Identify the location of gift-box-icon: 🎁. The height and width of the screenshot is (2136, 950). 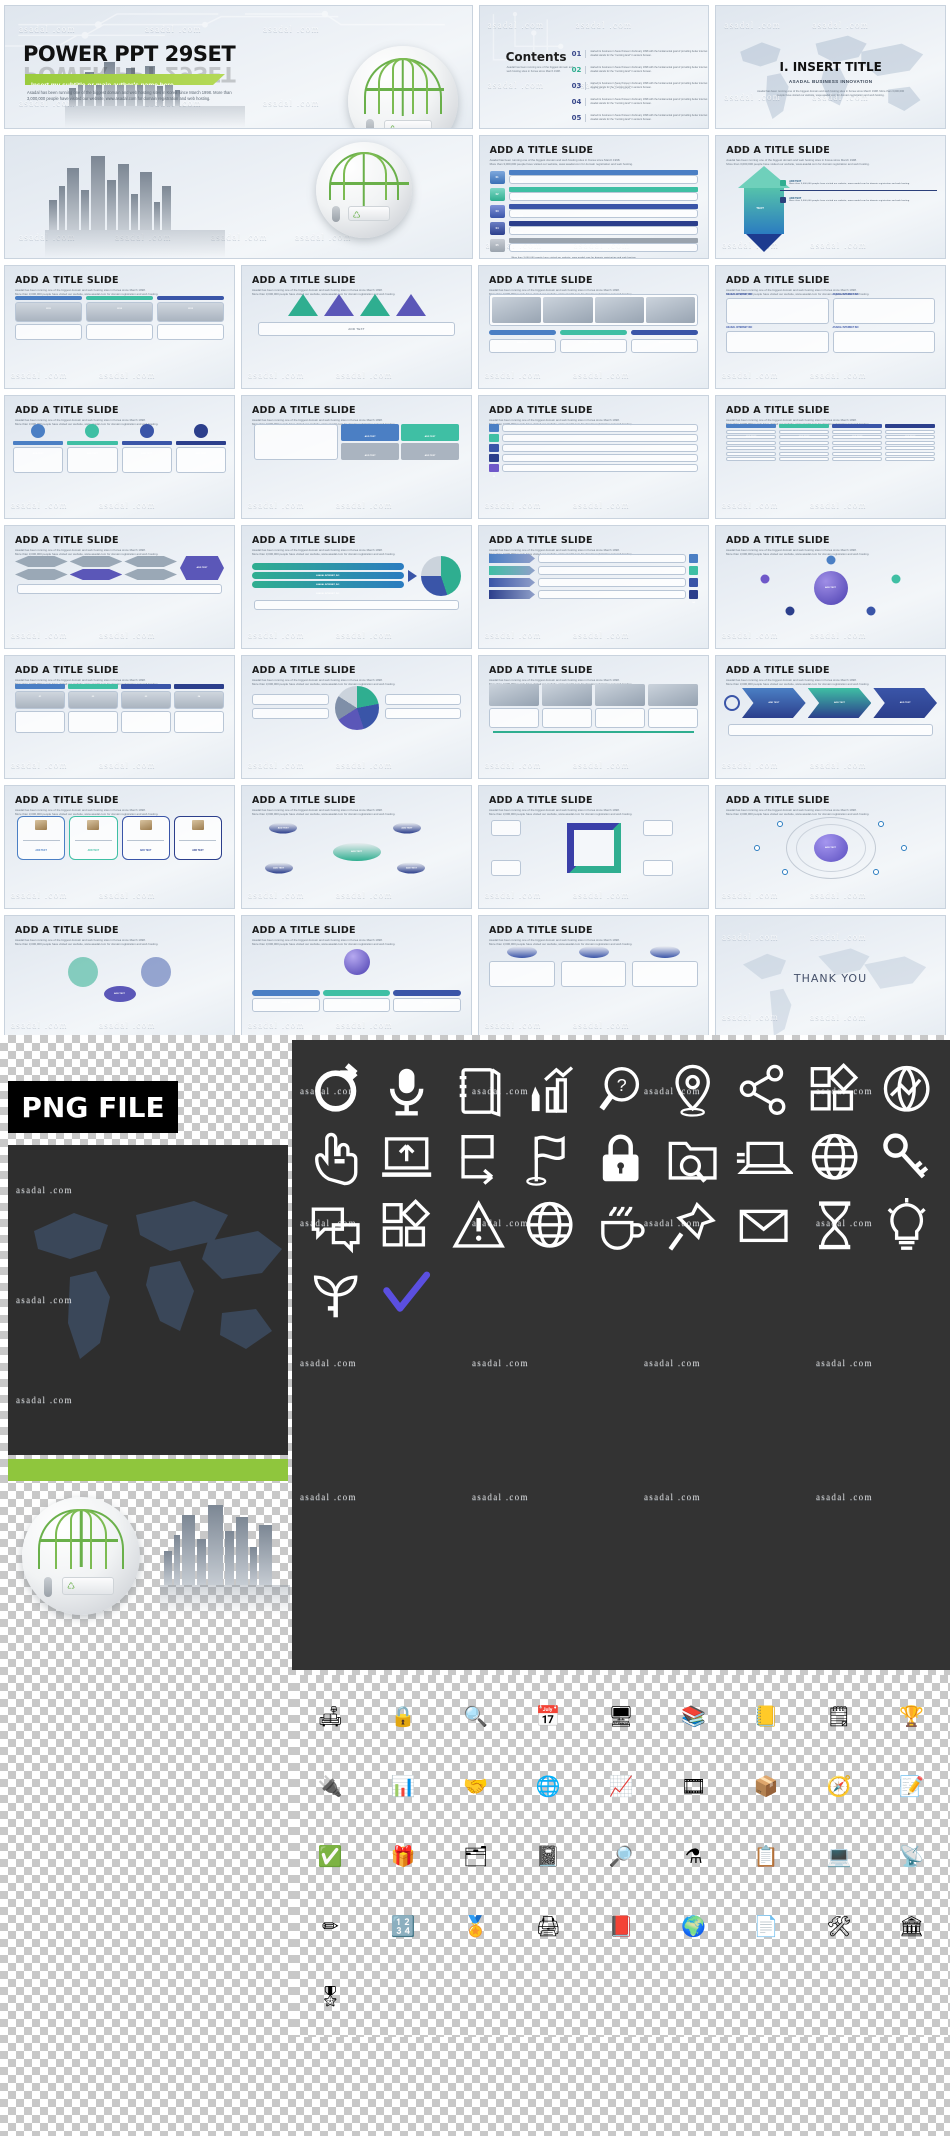
(403, 1856).